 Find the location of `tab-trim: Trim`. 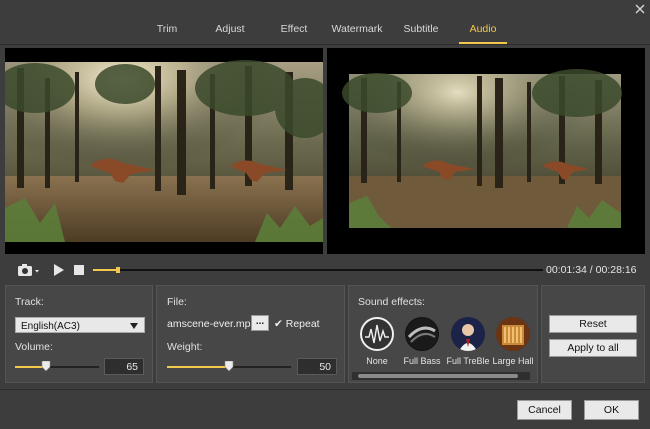

tab-trim: Trim is located at coordinates (167, 32).